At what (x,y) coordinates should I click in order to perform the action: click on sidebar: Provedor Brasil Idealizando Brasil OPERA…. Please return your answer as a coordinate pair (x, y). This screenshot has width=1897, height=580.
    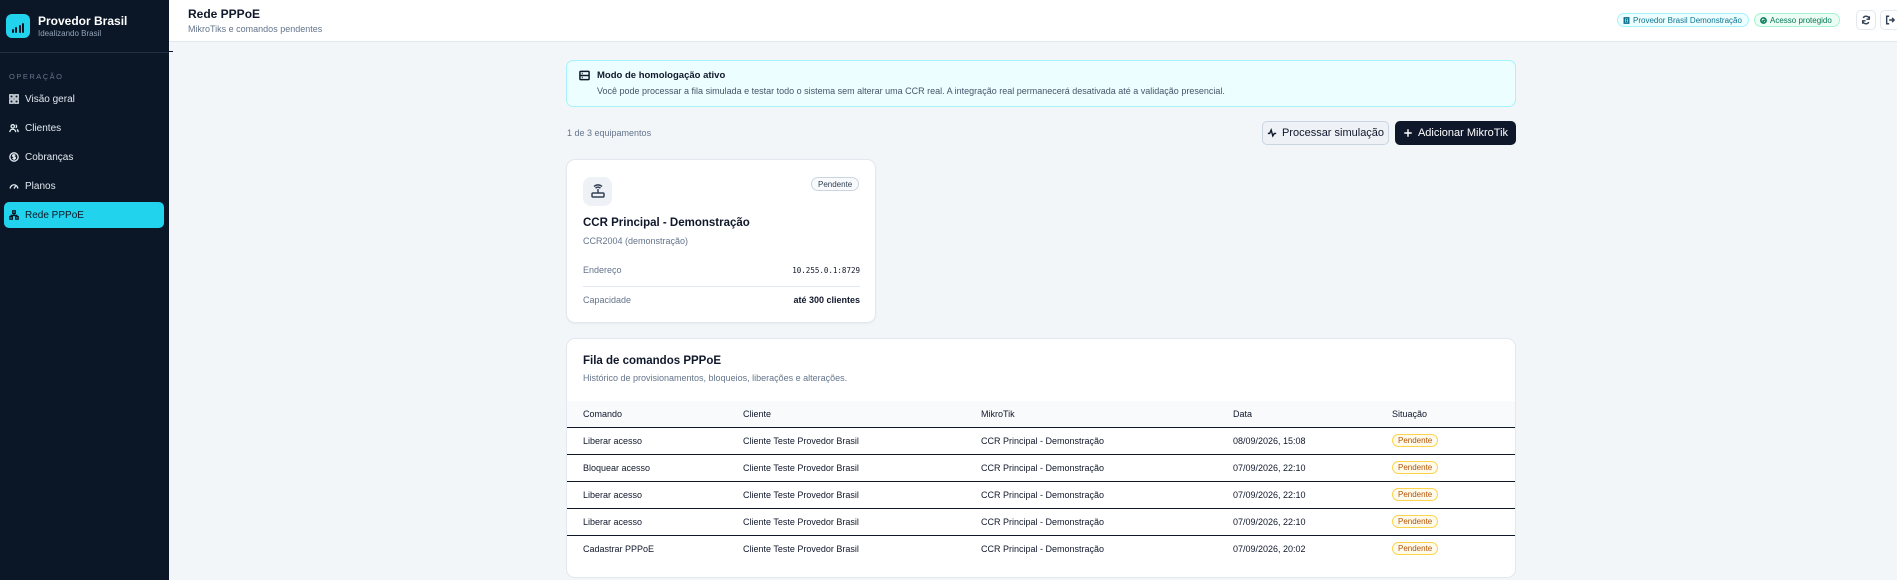
    Looking at the image, I should click on (84, 290).